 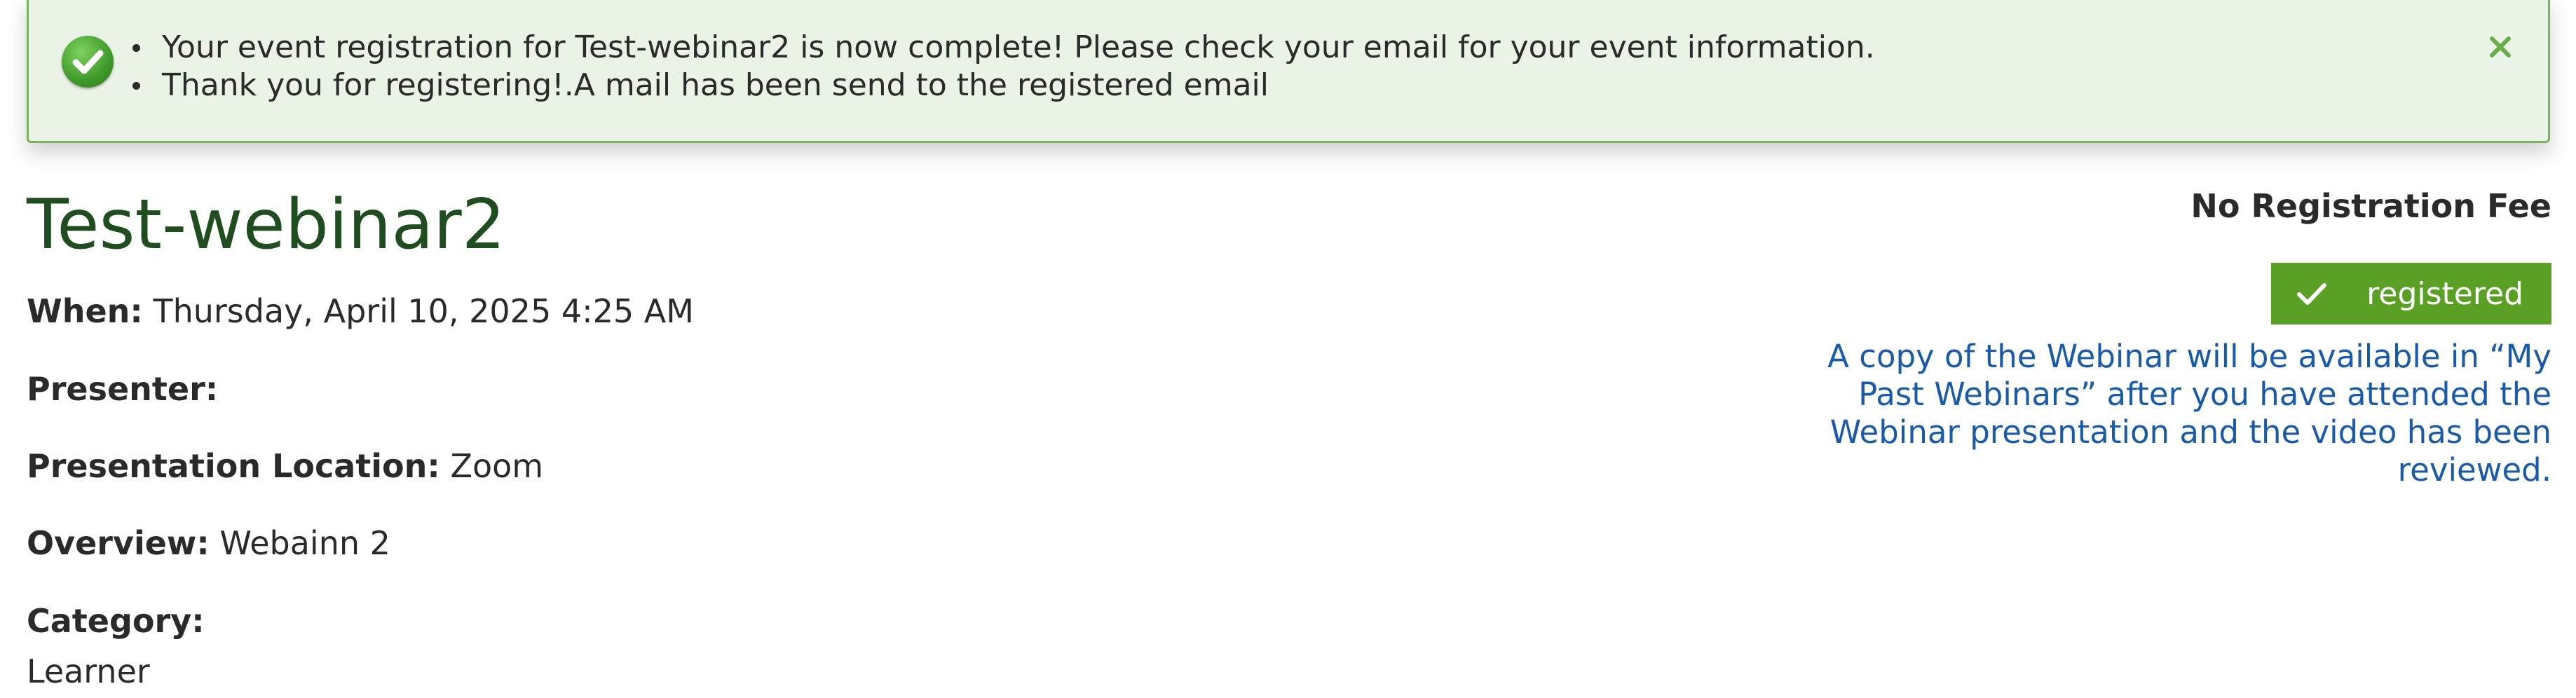 What do you see at coordinates (88, 671) in the screenshot?
I see `category-value: Learner` at bounding box center [88, 671].